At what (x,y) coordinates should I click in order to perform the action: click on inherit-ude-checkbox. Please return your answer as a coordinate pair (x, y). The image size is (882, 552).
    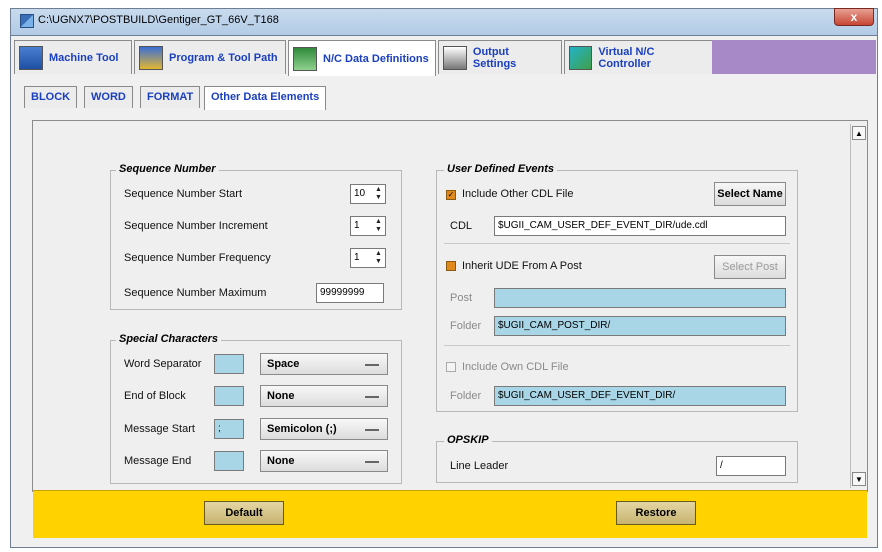
    Looking at the image, I should click on (451, 266).